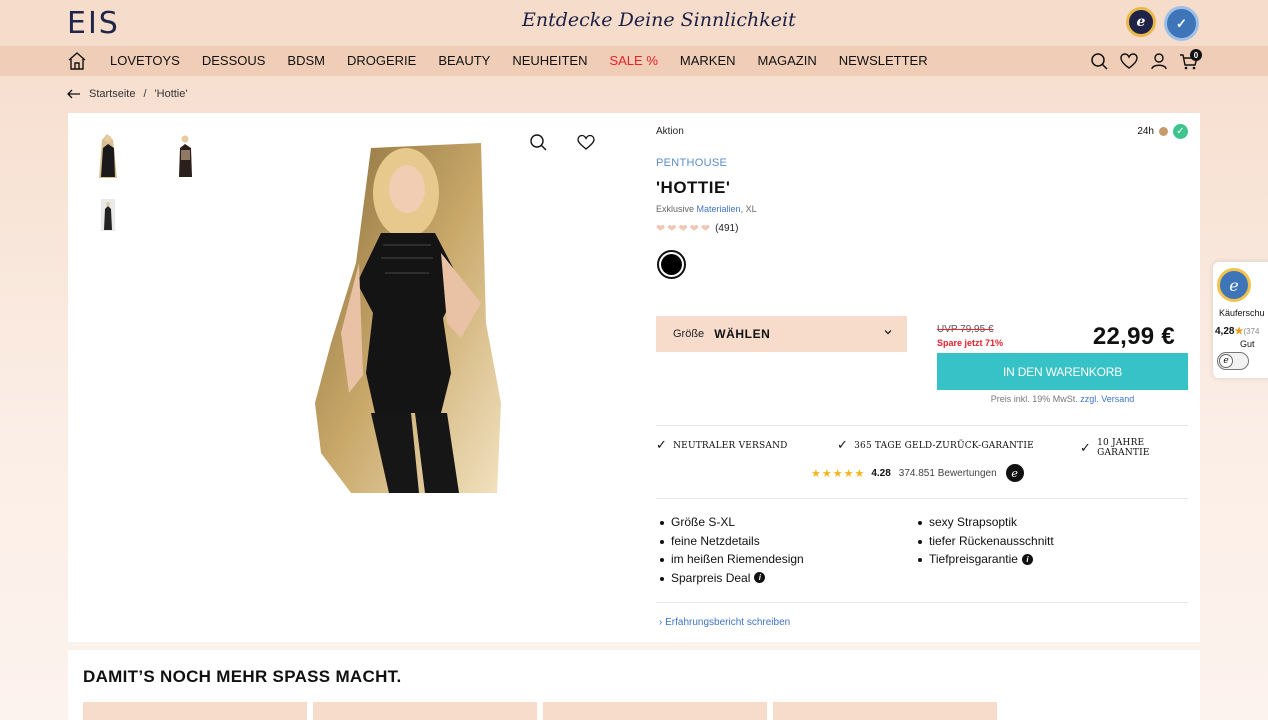 Image resolution: width=1268 pixels, height=720 pixels. I want to click on cart-button: 0, so click(1190, 60).